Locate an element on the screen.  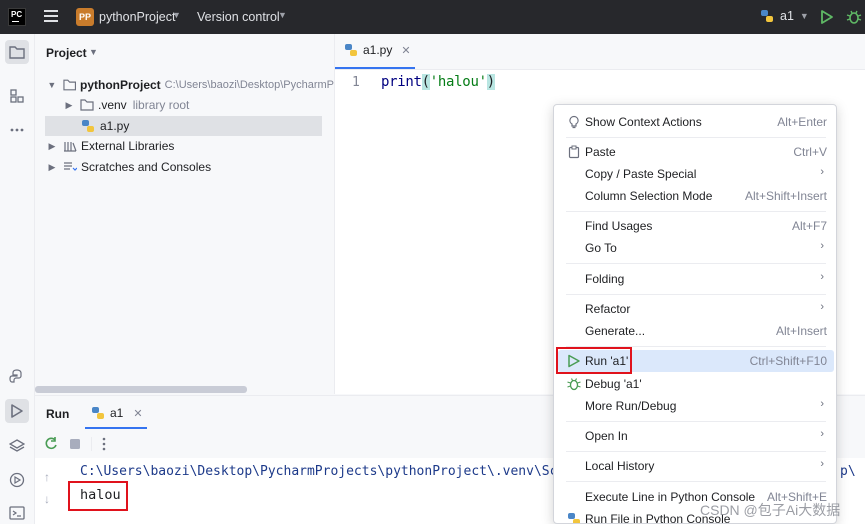
scroll-up-icon: ↑ is located at coordinates (47, 477).